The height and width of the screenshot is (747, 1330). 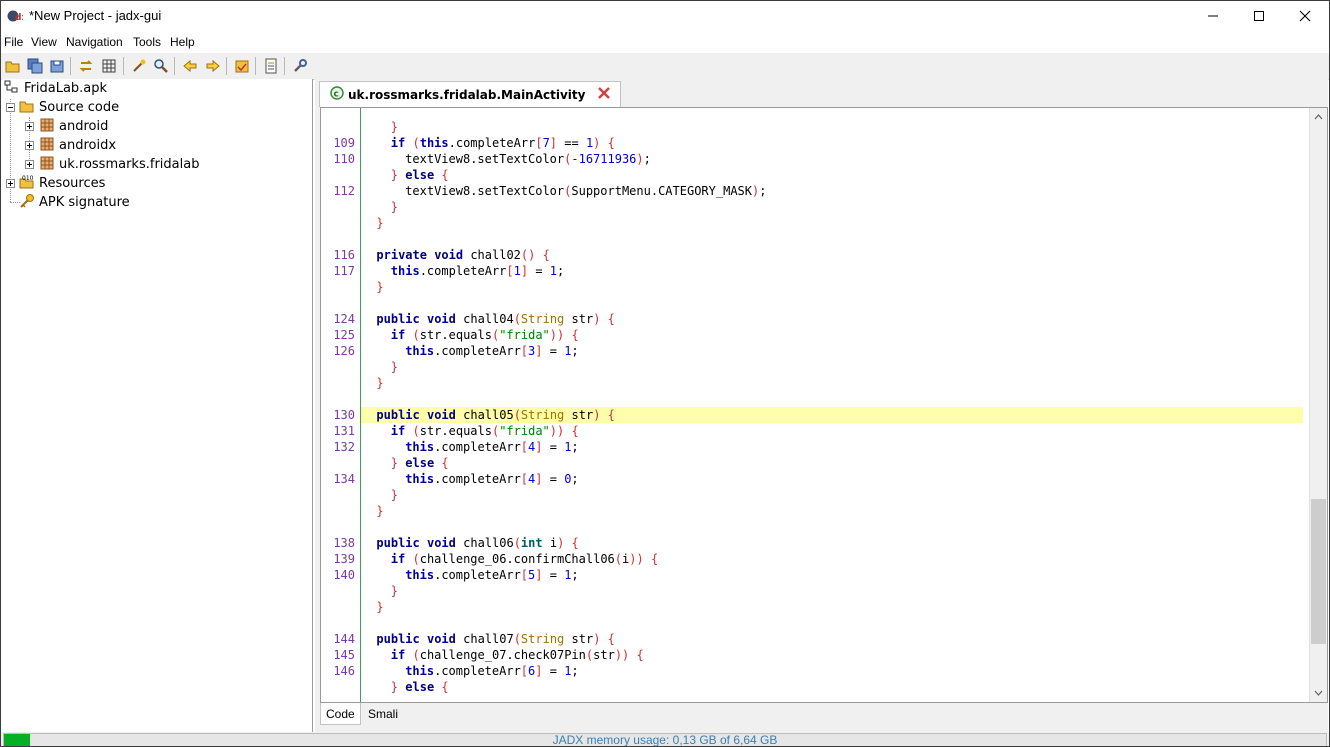 I want to click on line-number: 140, so click(x=344, y=575).